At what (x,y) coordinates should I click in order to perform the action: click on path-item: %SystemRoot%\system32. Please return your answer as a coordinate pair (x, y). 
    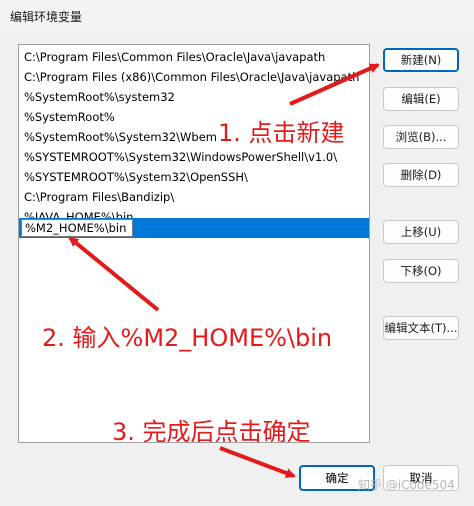
    Looking at the image, I should click on (194, 97).